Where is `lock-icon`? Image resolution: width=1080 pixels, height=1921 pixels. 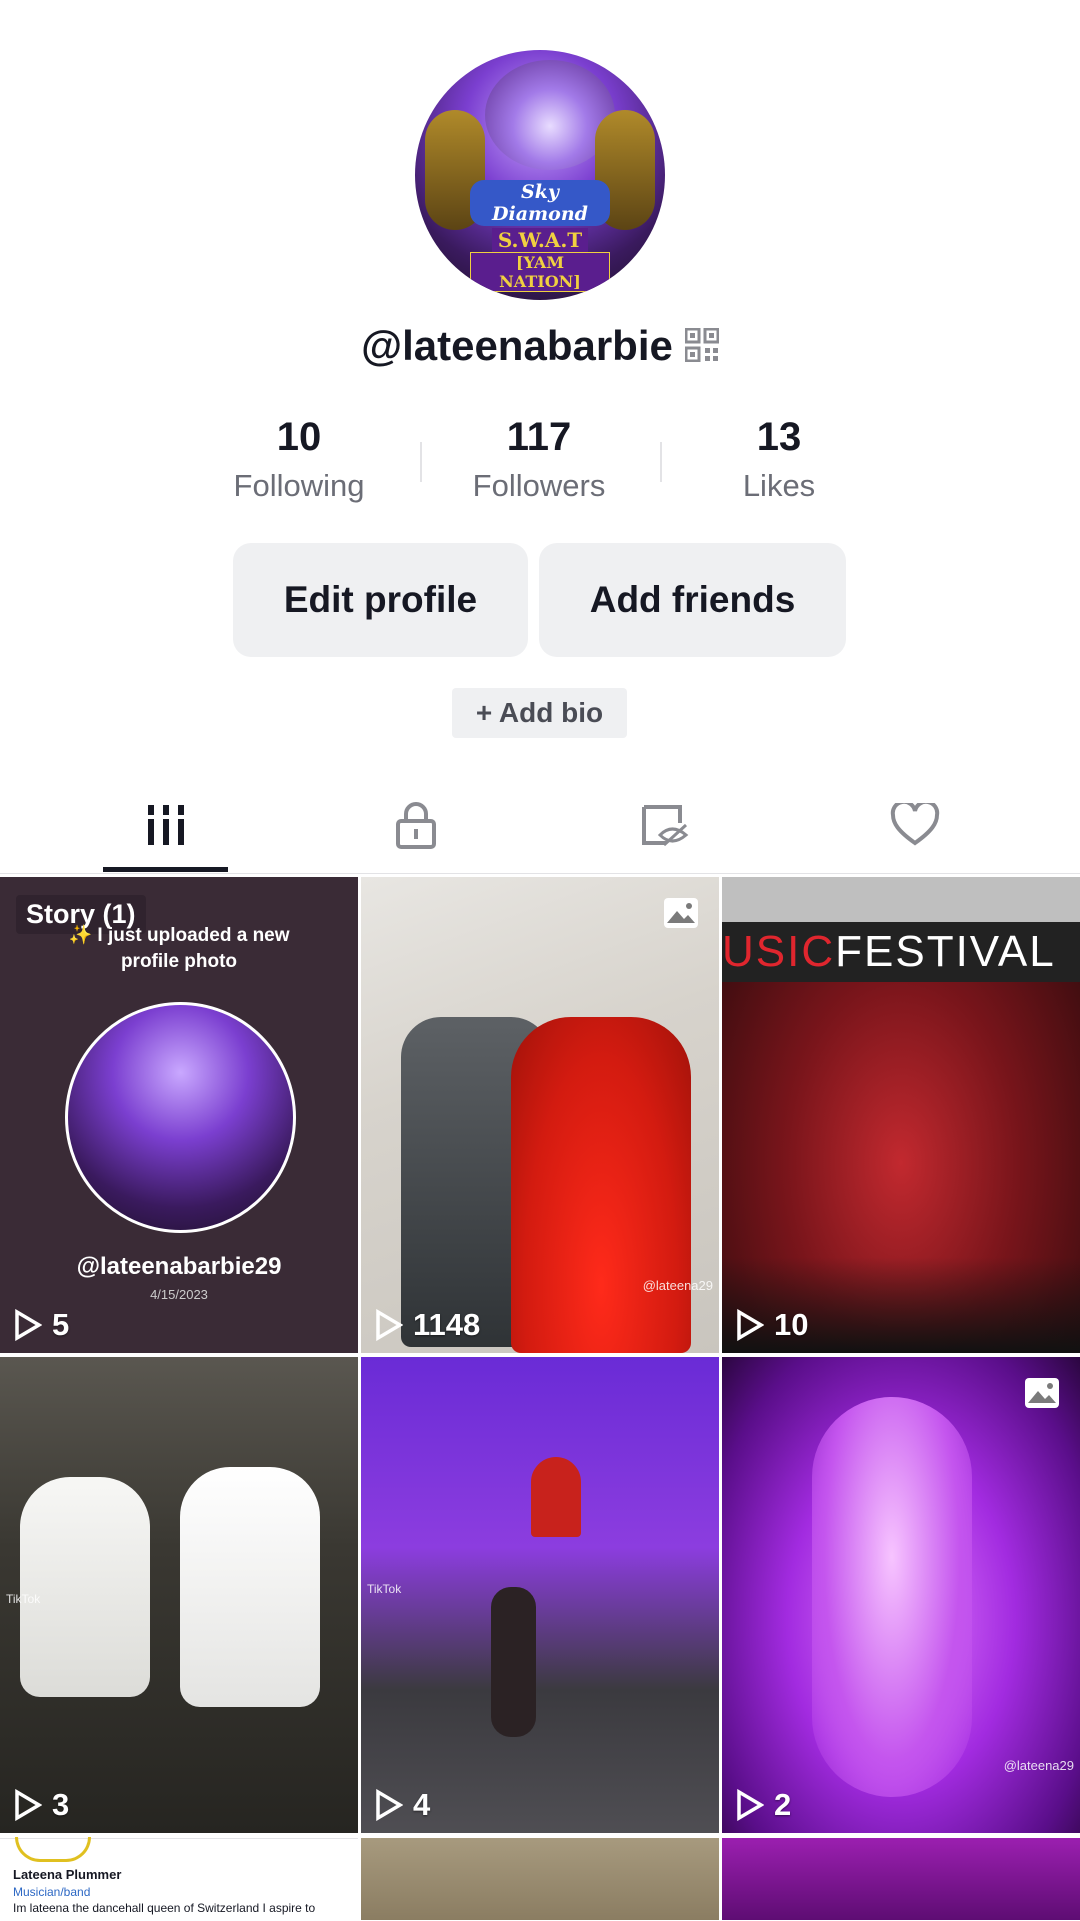 lock-icon is located at coordinates (415, 825).